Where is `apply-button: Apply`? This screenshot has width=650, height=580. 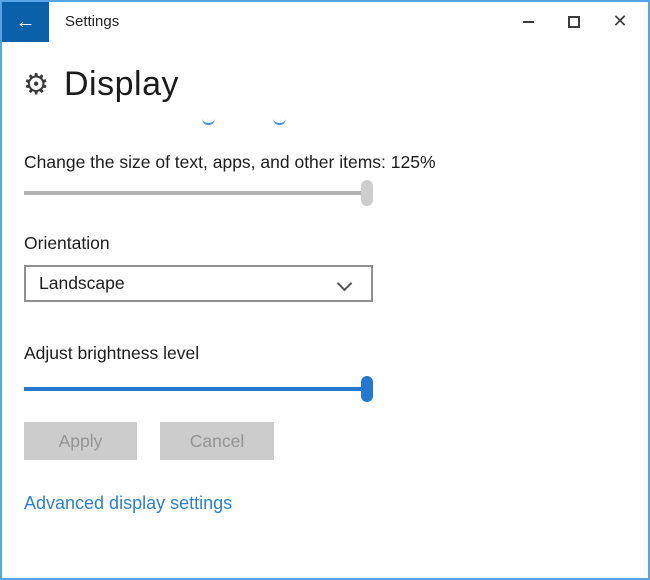
apply-button: Apply is located at coordinates (80, 441).